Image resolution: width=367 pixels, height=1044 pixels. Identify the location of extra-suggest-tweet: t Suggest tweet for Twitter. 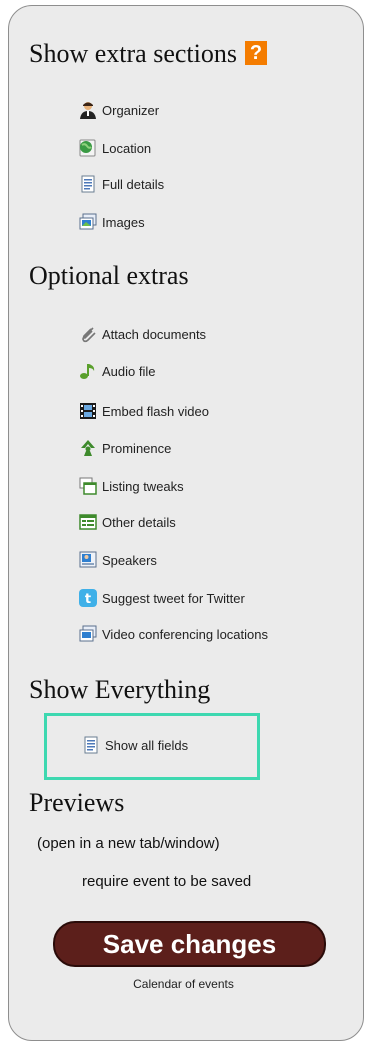
(162, 598).